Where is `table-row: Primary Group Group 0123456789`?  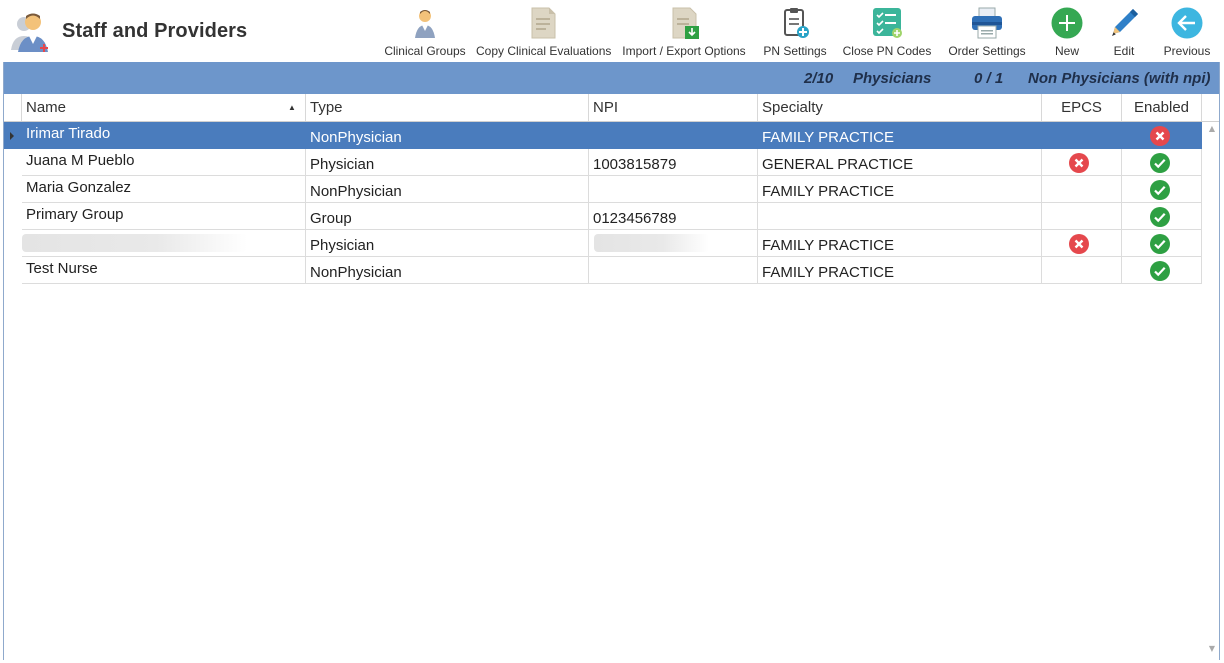
table-row: Primary Group Group 0123456789 is located at coordinates (603, 216).